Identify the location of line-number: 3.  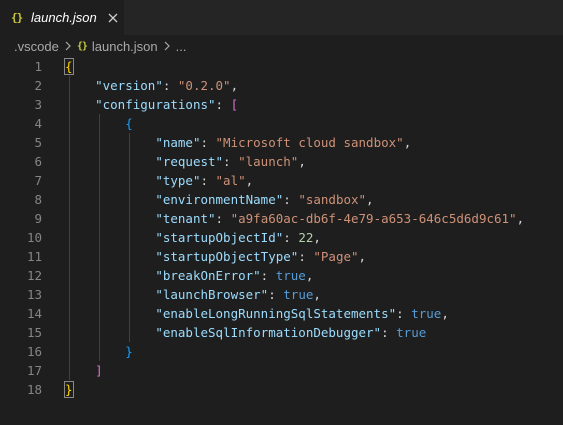
(38, 104).